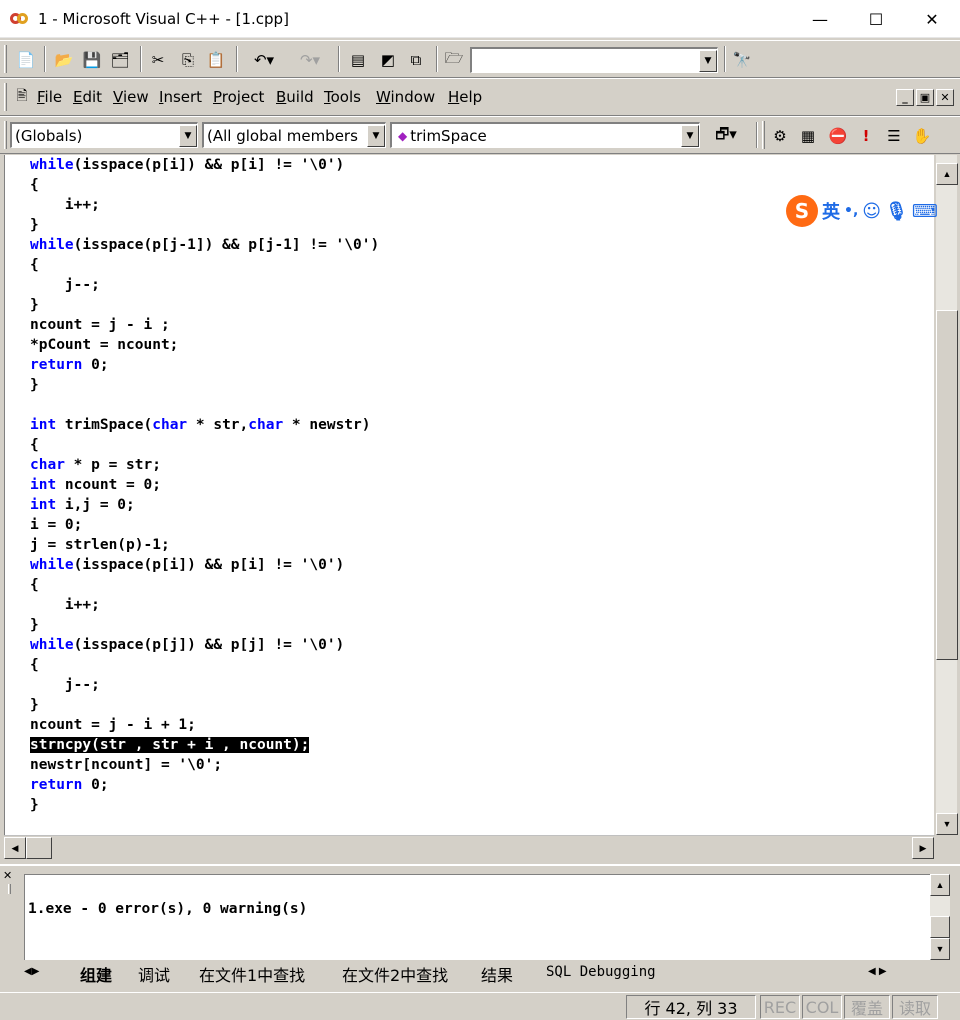 This screenshot has width=960, height=1020. I want to click on undo-icon: ↶▾, so click(264, 60).